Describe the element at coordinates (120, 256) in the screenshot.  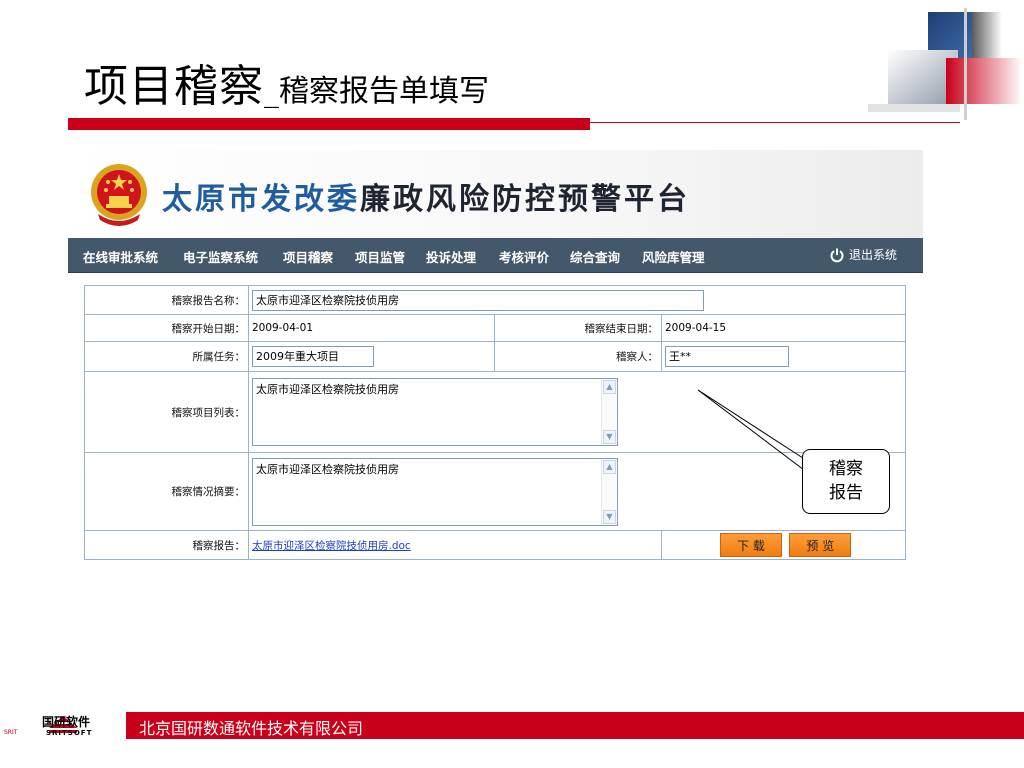
I see `nav-item-online-approval: 在线审批系统` at that location.